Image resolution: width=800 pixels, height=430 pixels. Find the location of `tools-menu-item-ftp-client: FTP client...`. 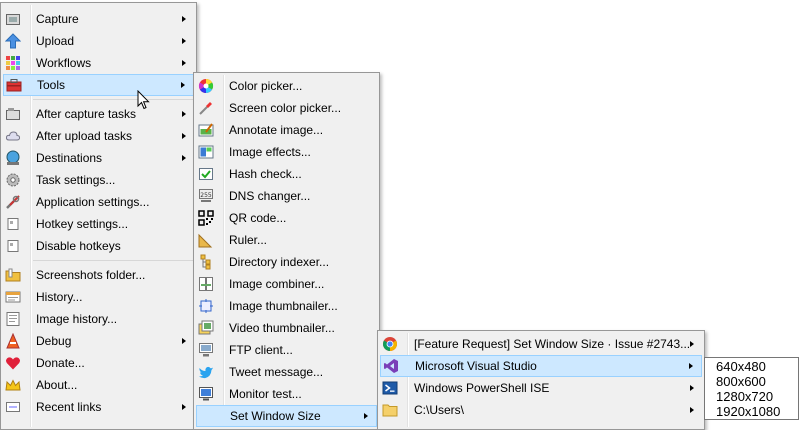

tools-menu-item-ftp-client: FTP client... is located at coordinates (286, 350).